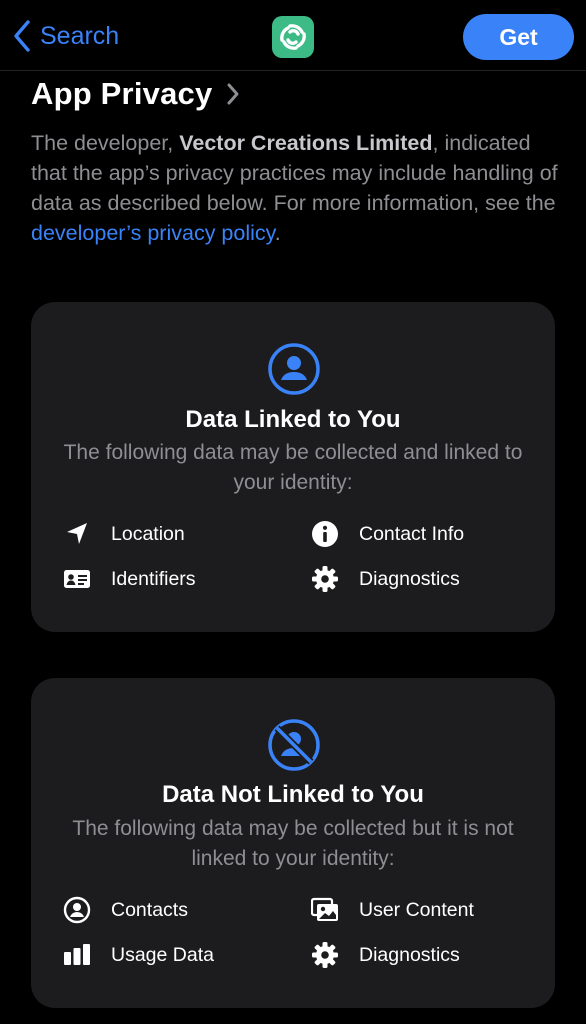 This screenshot has height=1024, width=586. What do you see at coordinates (22, 36) in the screenshot?
I see `chevron-left-icon` at bounding box center [22, 36].